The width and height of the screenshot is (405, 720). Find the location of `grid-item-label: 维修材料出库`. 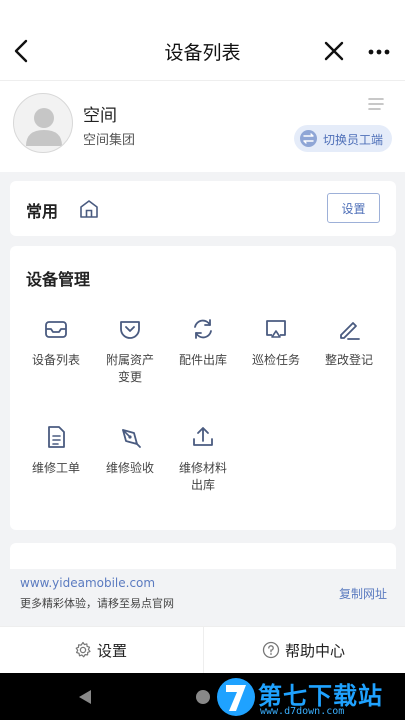

grid-item-label: 维修材料出库 is located at coordinates (202, 476).